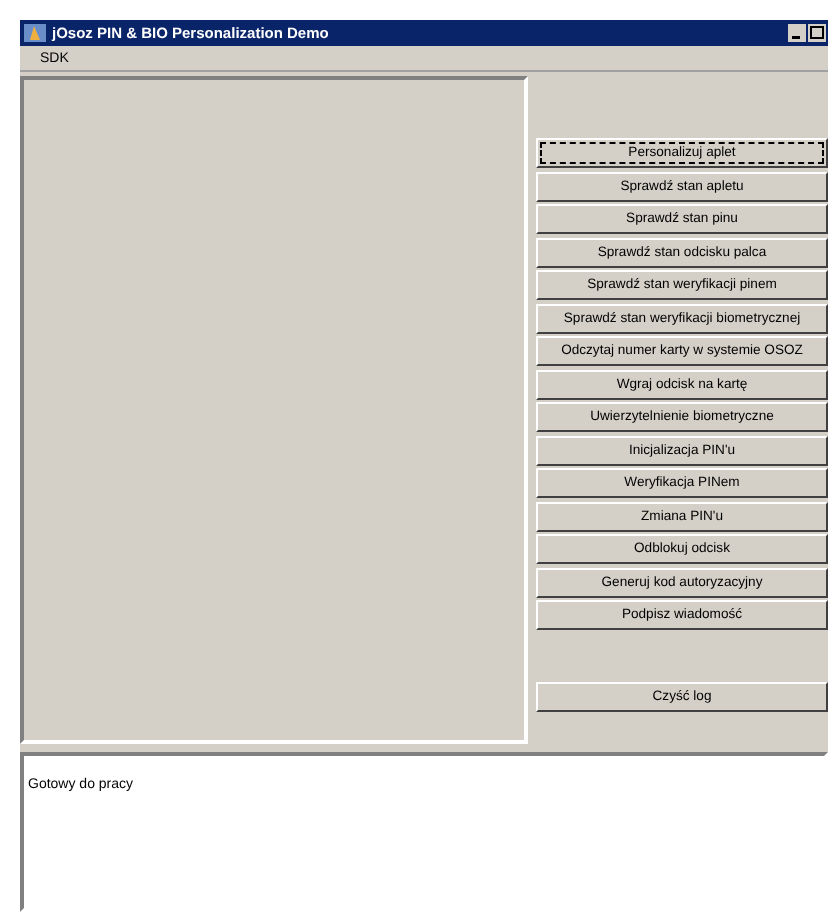 This screenshot has width=828, height=912. Describe the element at coordinates (35, 33) in the screenshot. I see `app-icon` at that location.